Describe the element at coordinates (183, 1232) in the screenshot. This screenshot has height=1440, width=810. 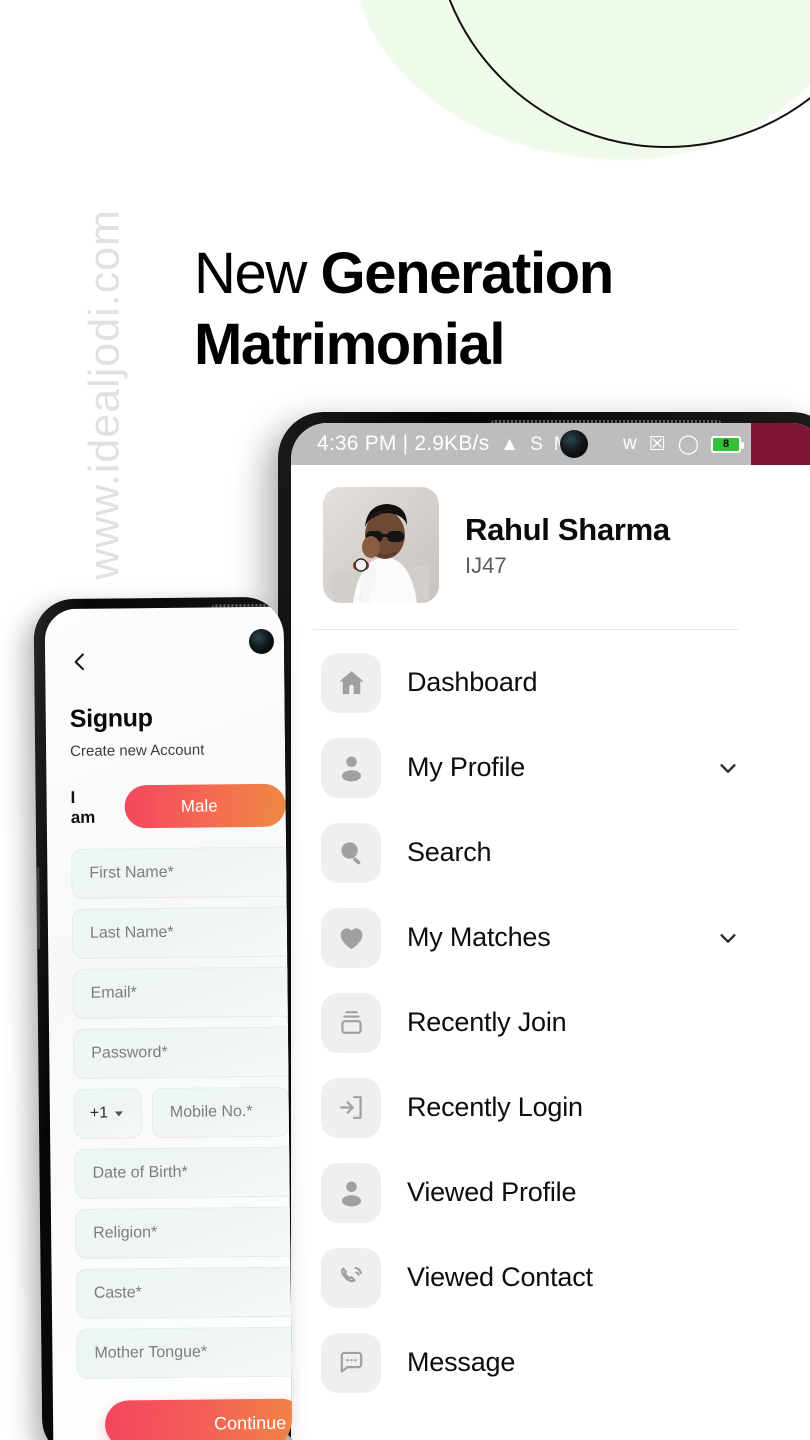
I see `religion-select: Religion*` at that location.